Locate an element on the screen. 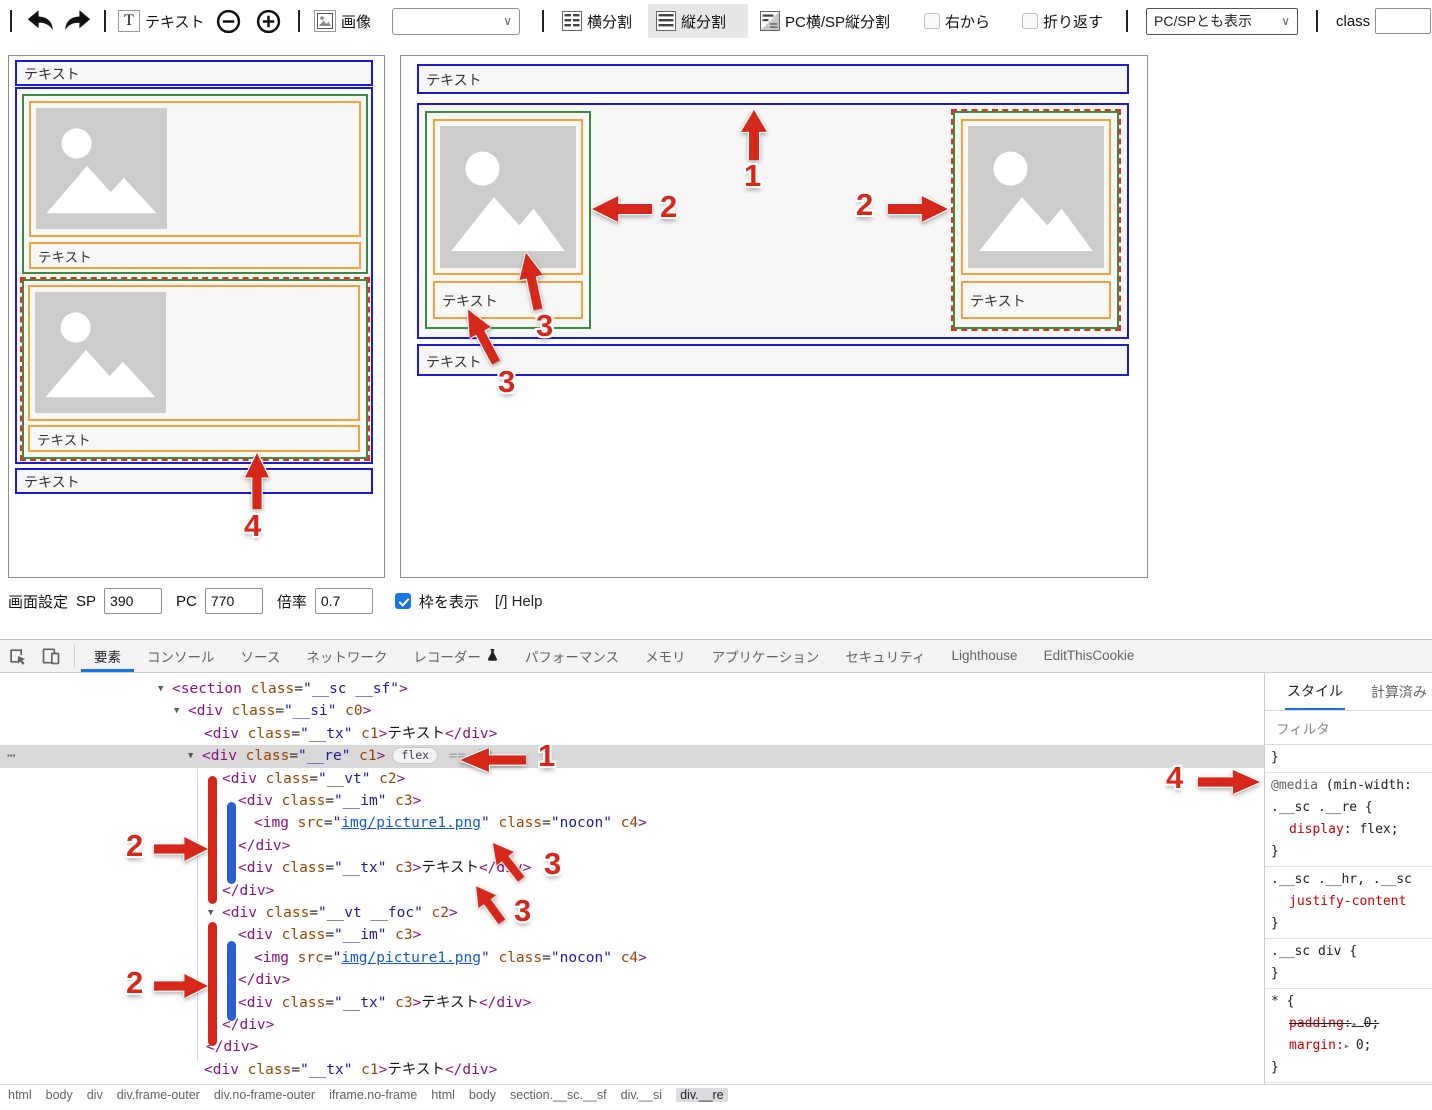 The width and height of the screenshot is (1432, 1110). redo-icon is located at coordinates (77, 21).